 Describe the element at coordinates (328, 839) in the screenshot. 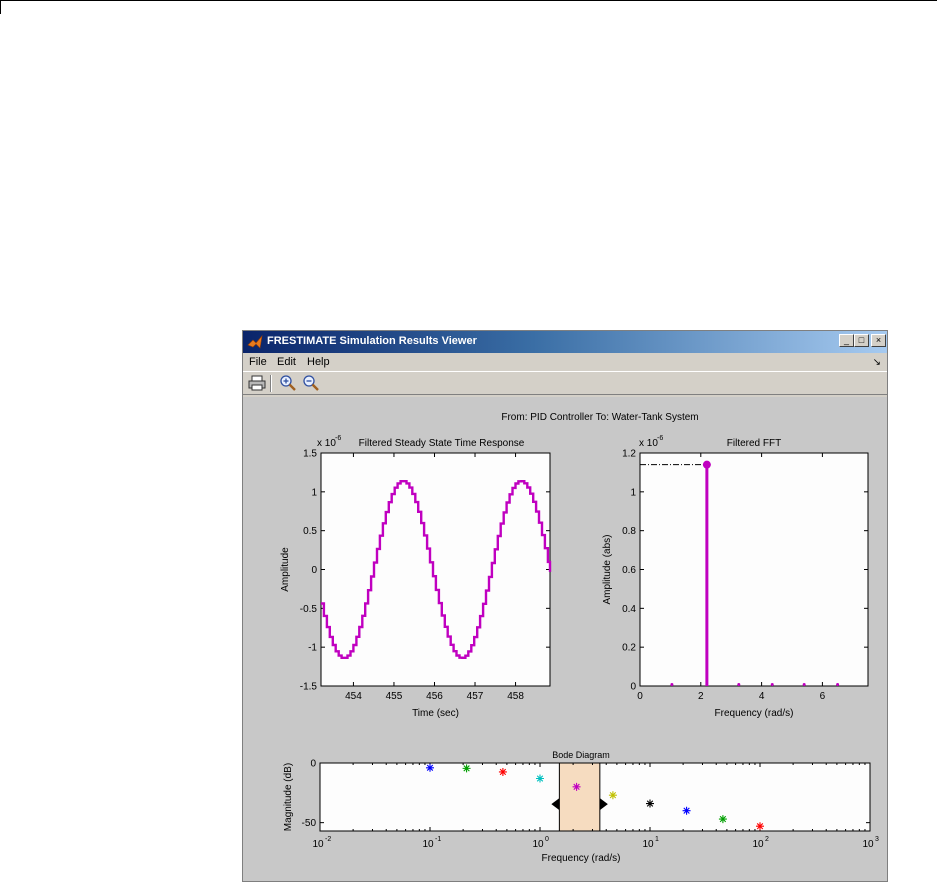

I see `x-tick-label-exponent: -2` at that location.